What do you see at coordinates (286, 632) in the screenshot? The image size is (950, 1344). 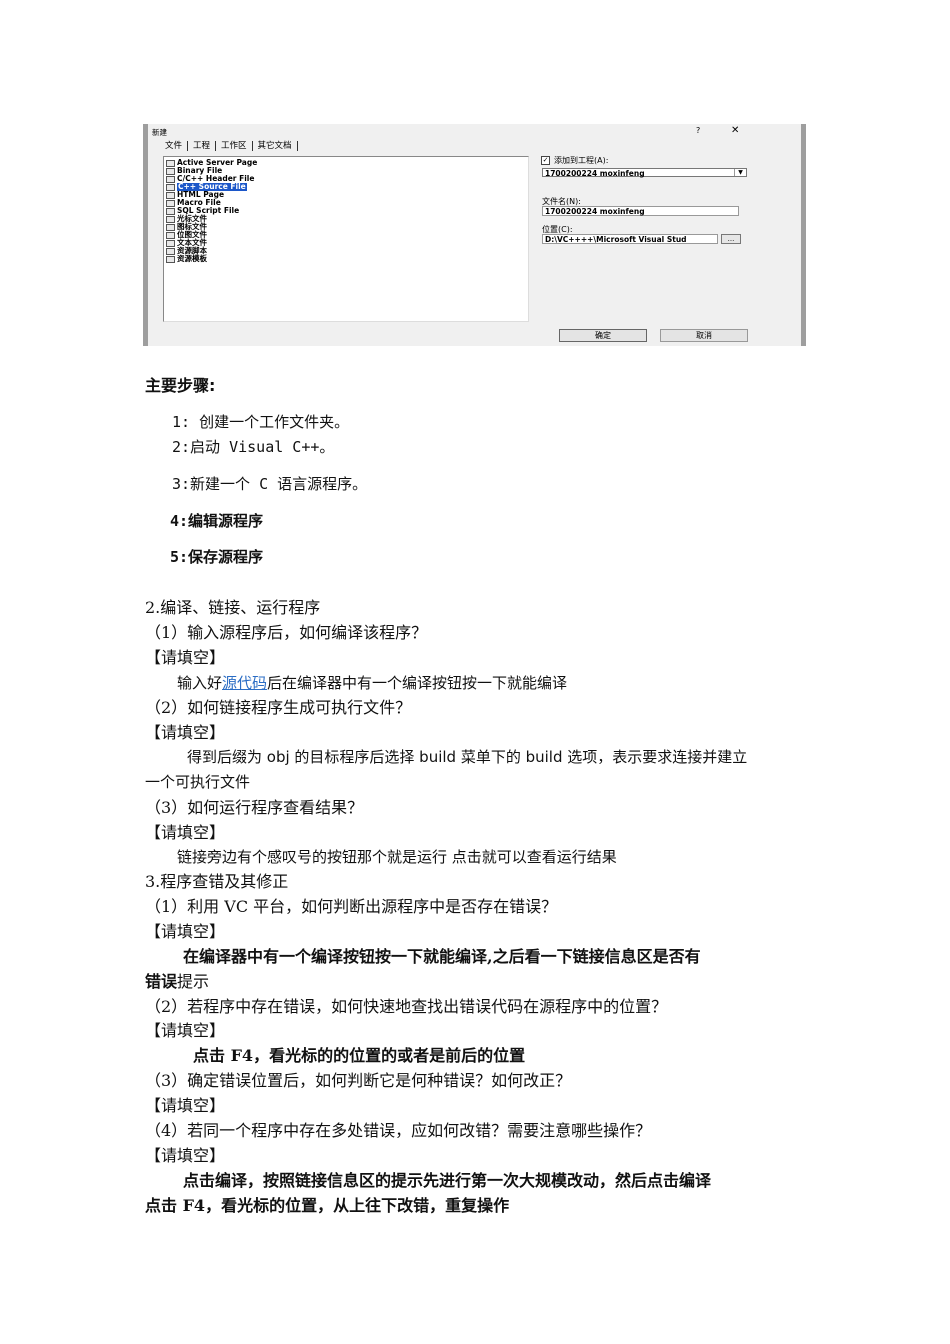 I see `question-2-1: （1）输入源程序后，如何编译该程序？` at bounding box center [286, 632].